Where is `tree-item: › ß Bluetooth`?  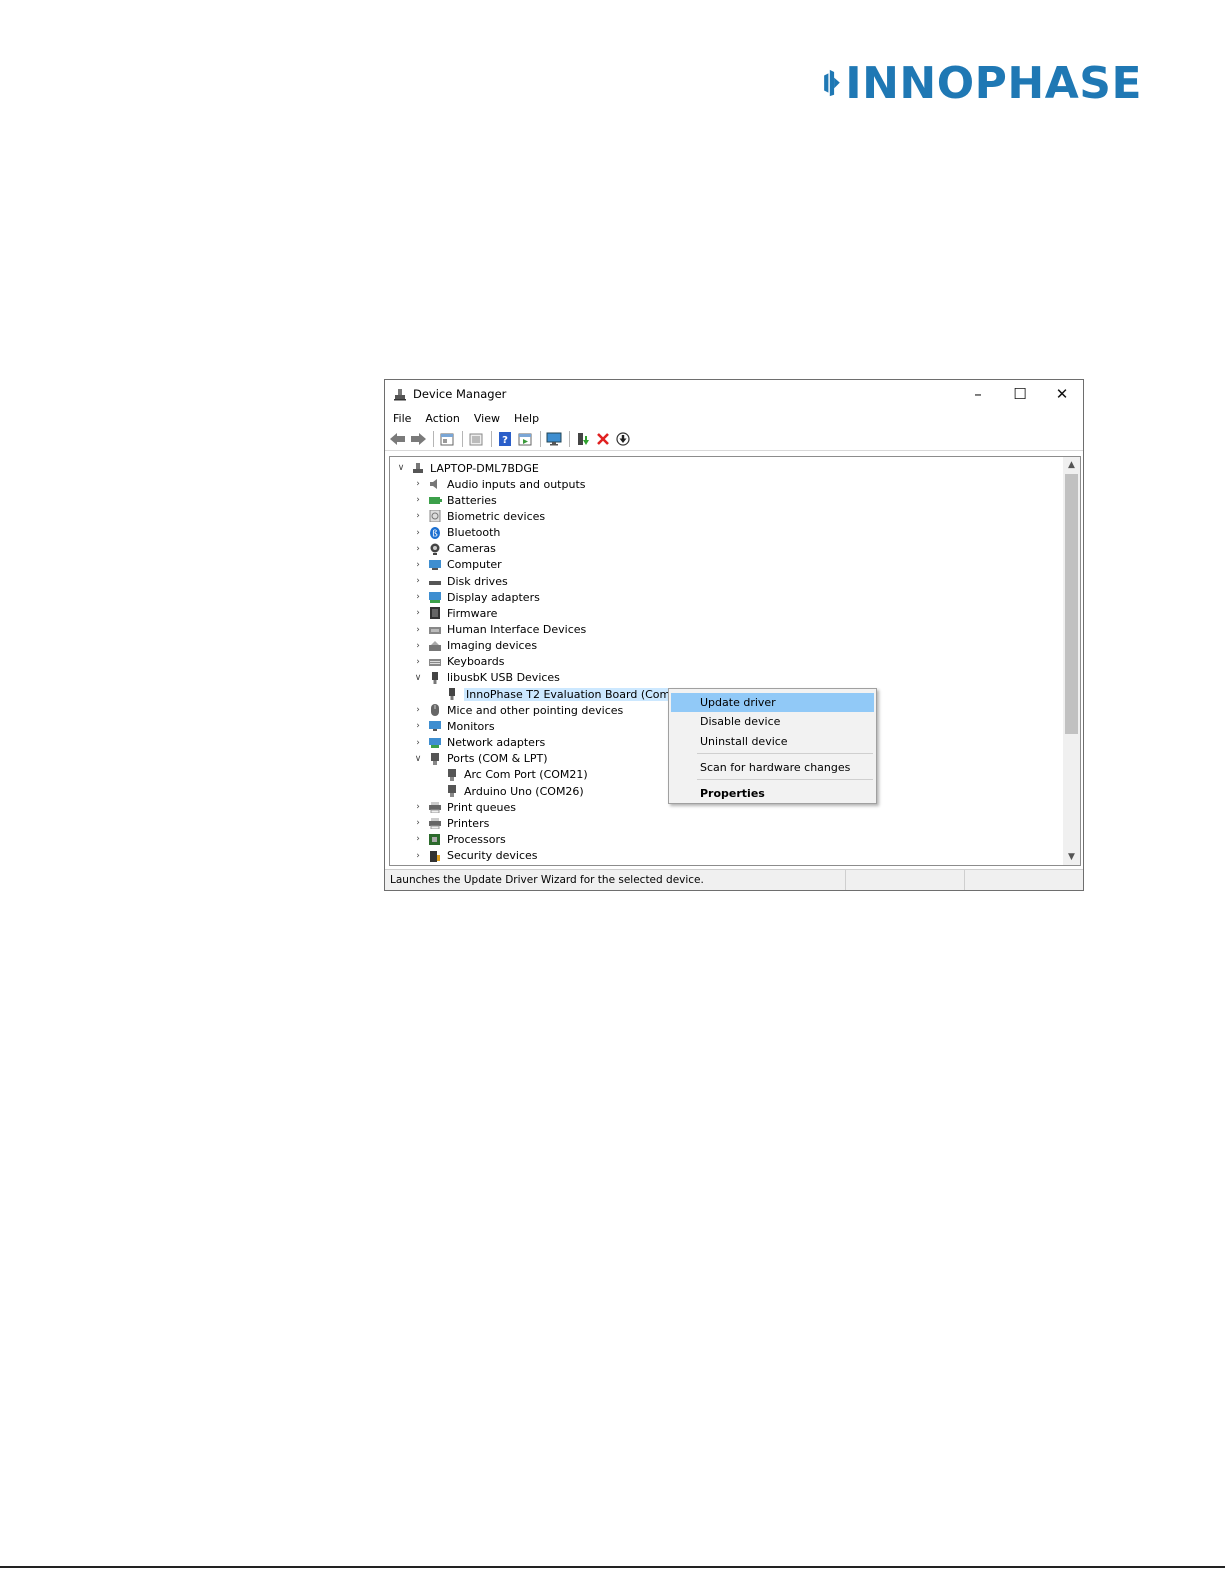 tree-item: › ß Bluetooth is located at coordinates (456, 533).